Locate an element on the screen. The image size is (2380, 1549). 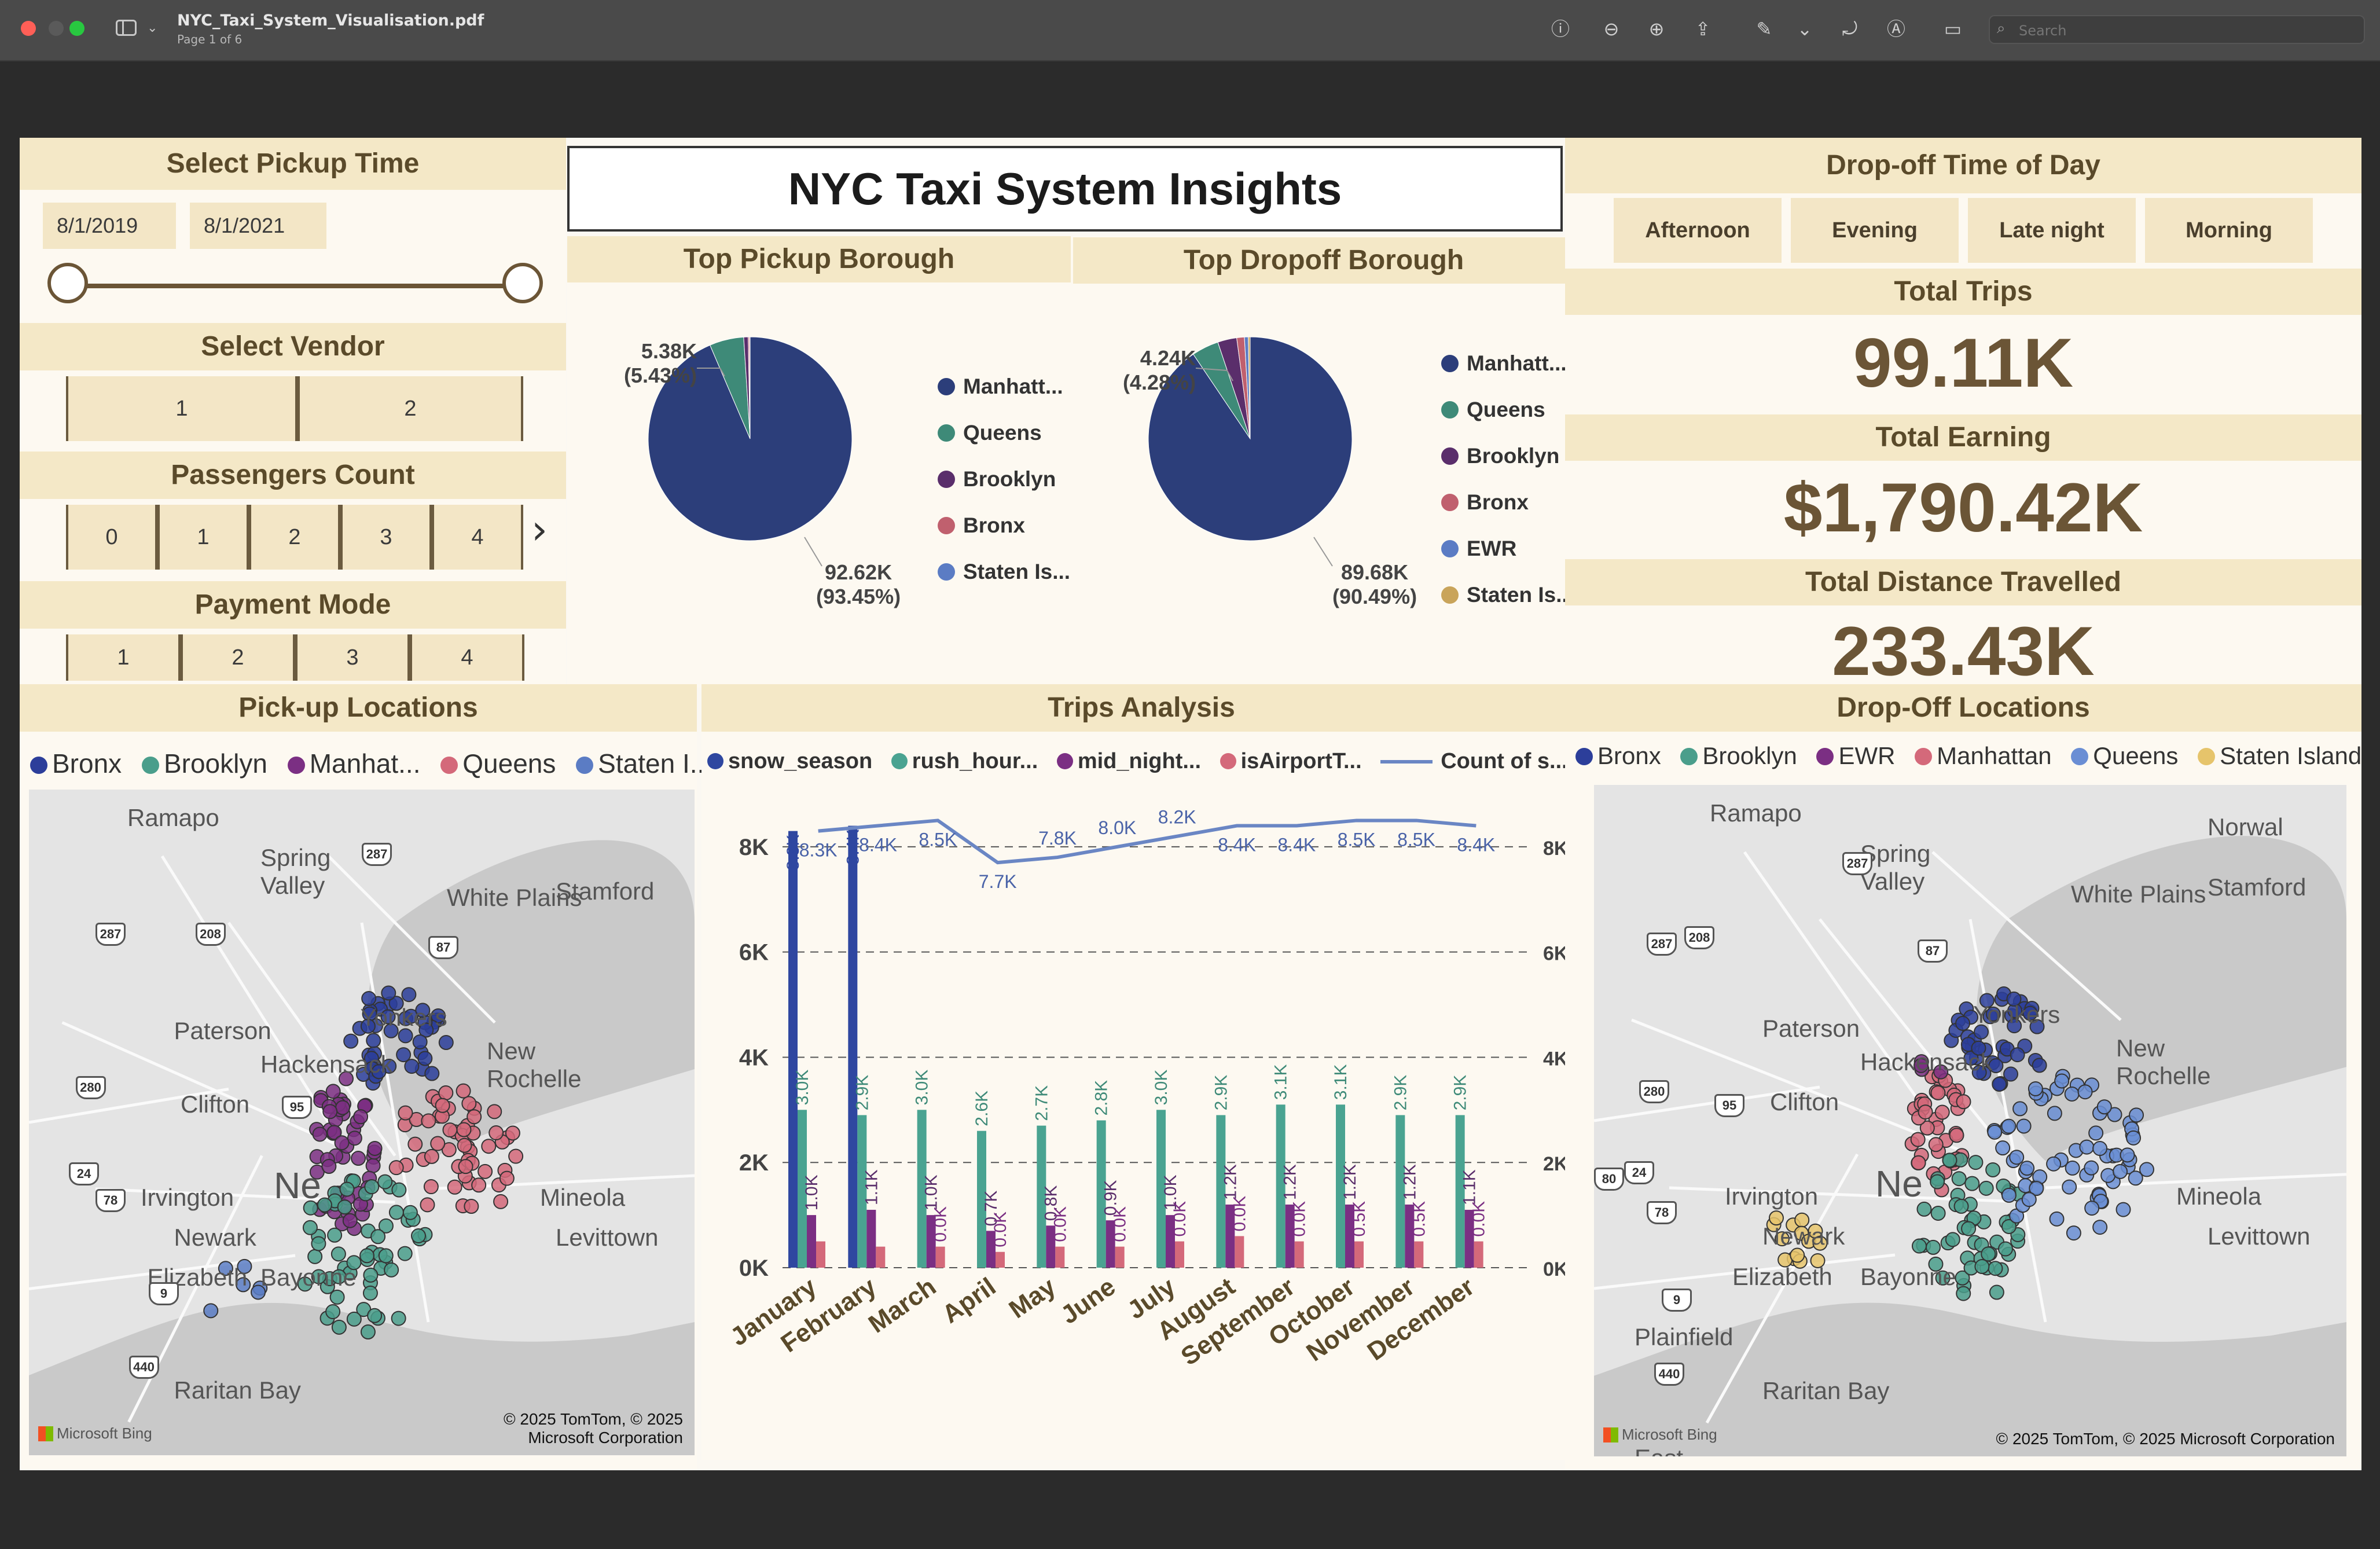
markup-pen-icon: ✎ is located at coordinates (1765, 29).